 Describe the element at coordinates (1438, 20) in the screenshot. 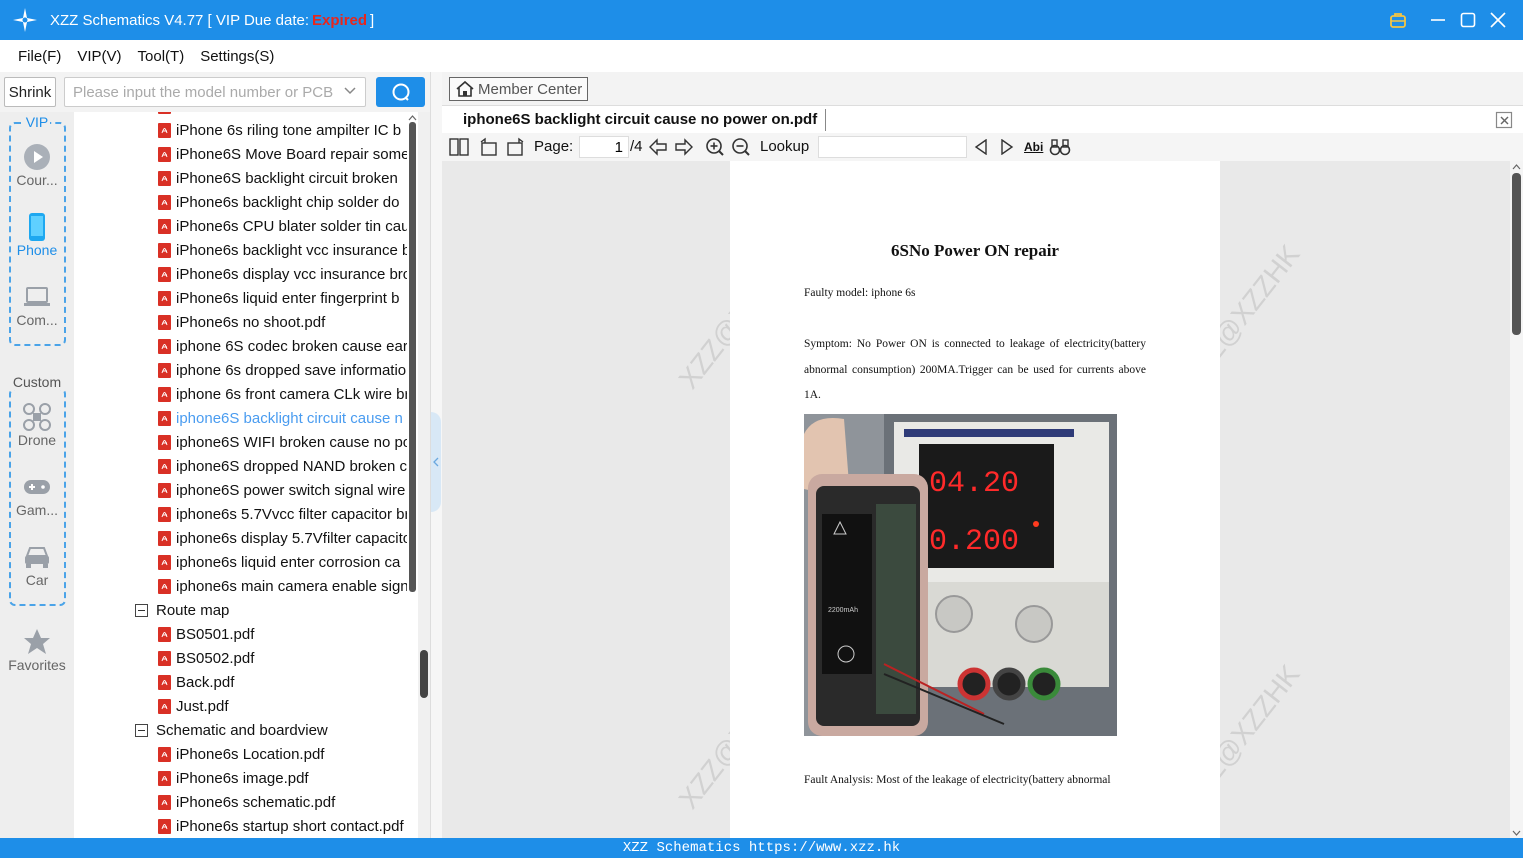

I see `minimize-button` at that location.